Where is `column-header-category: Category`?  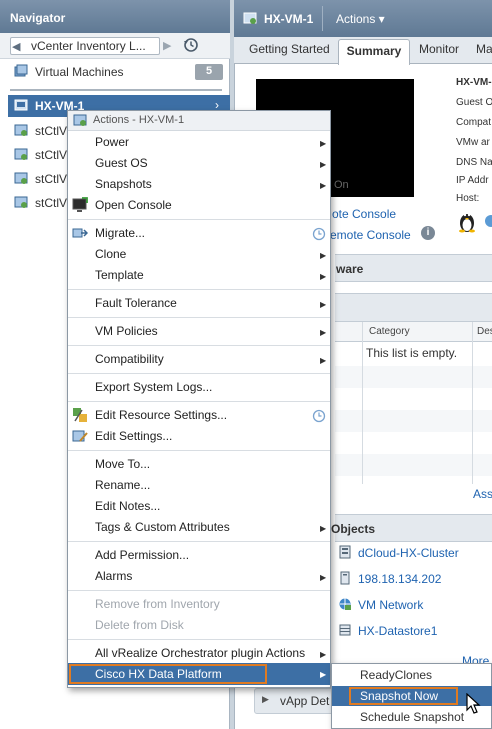
column-header-category: Category is located at coordinates (389, 331).